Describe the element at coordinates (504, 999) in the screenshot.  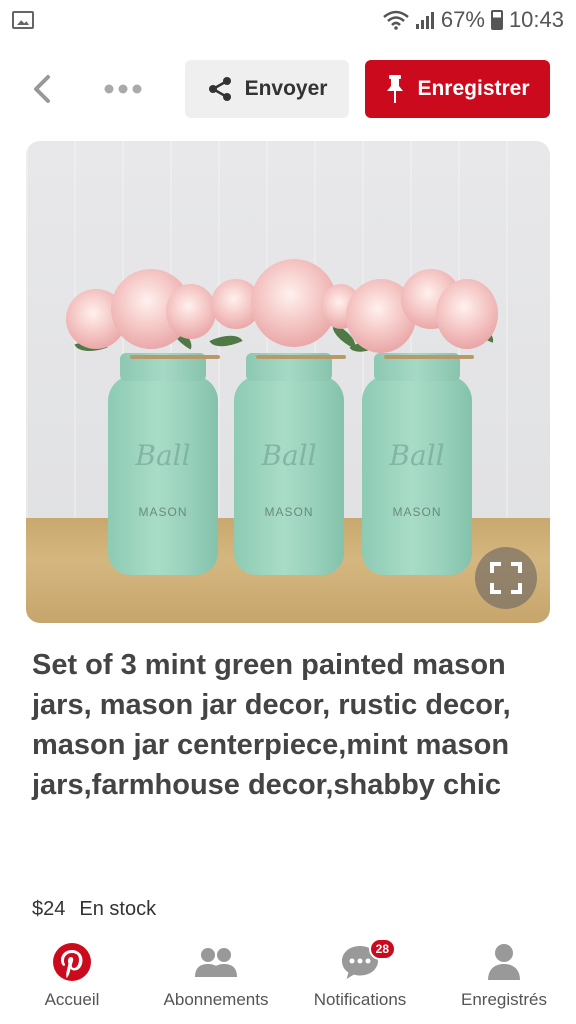
I see `nav-label: Enregistrés` at that location.